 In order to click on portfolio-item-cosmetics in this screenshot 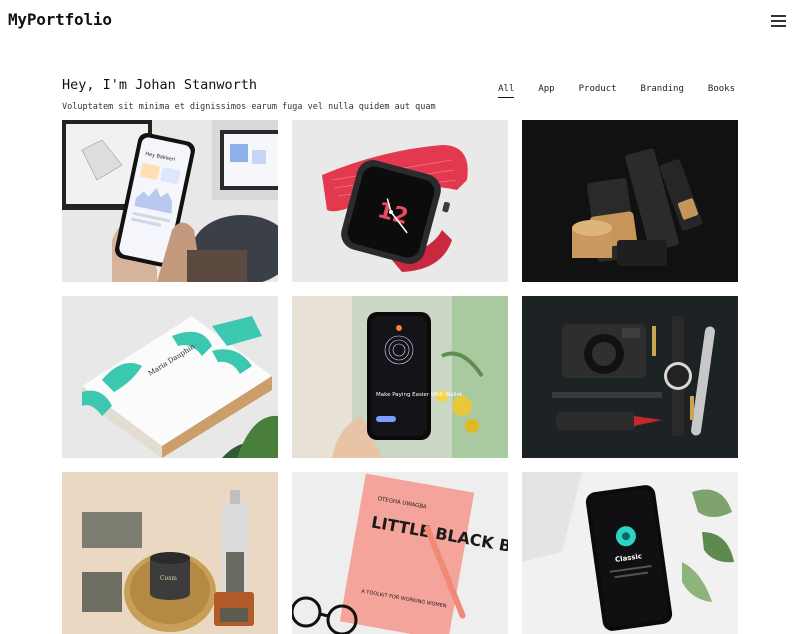, I will do `click(630, 201)`.